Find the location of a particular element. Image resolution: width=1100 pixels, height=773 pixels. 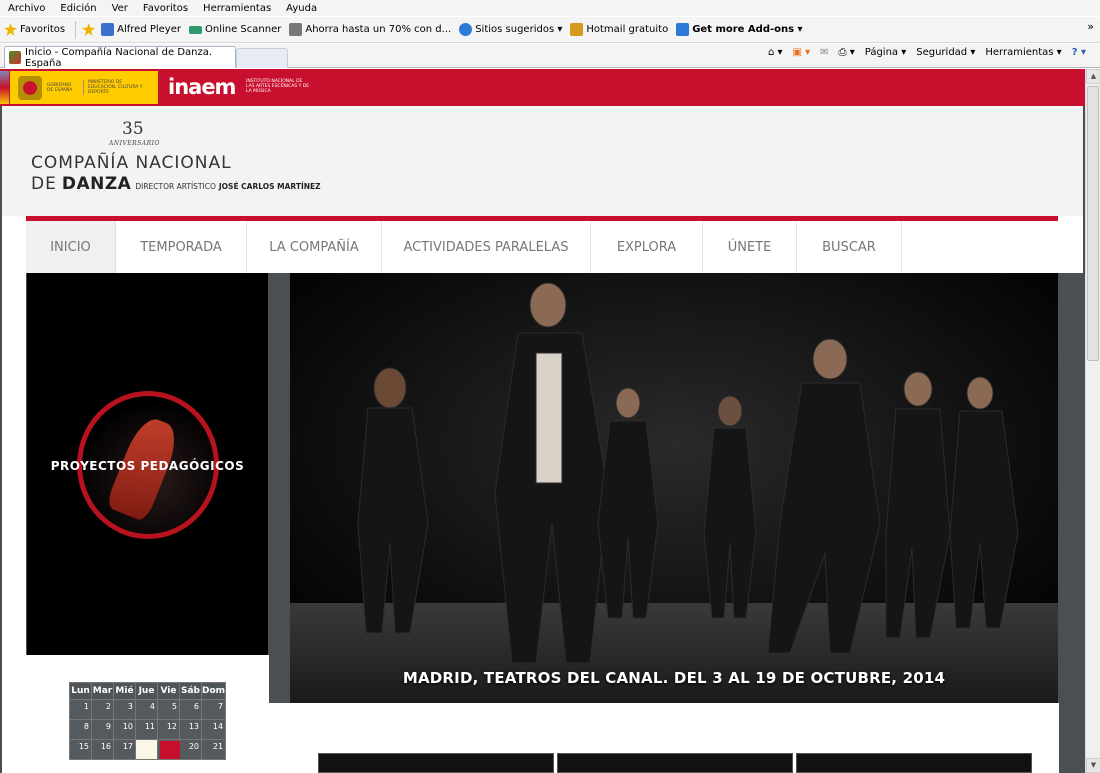

brand-line1: COMPAÑÍA NACIONAL is located at coordinates (131, 163).